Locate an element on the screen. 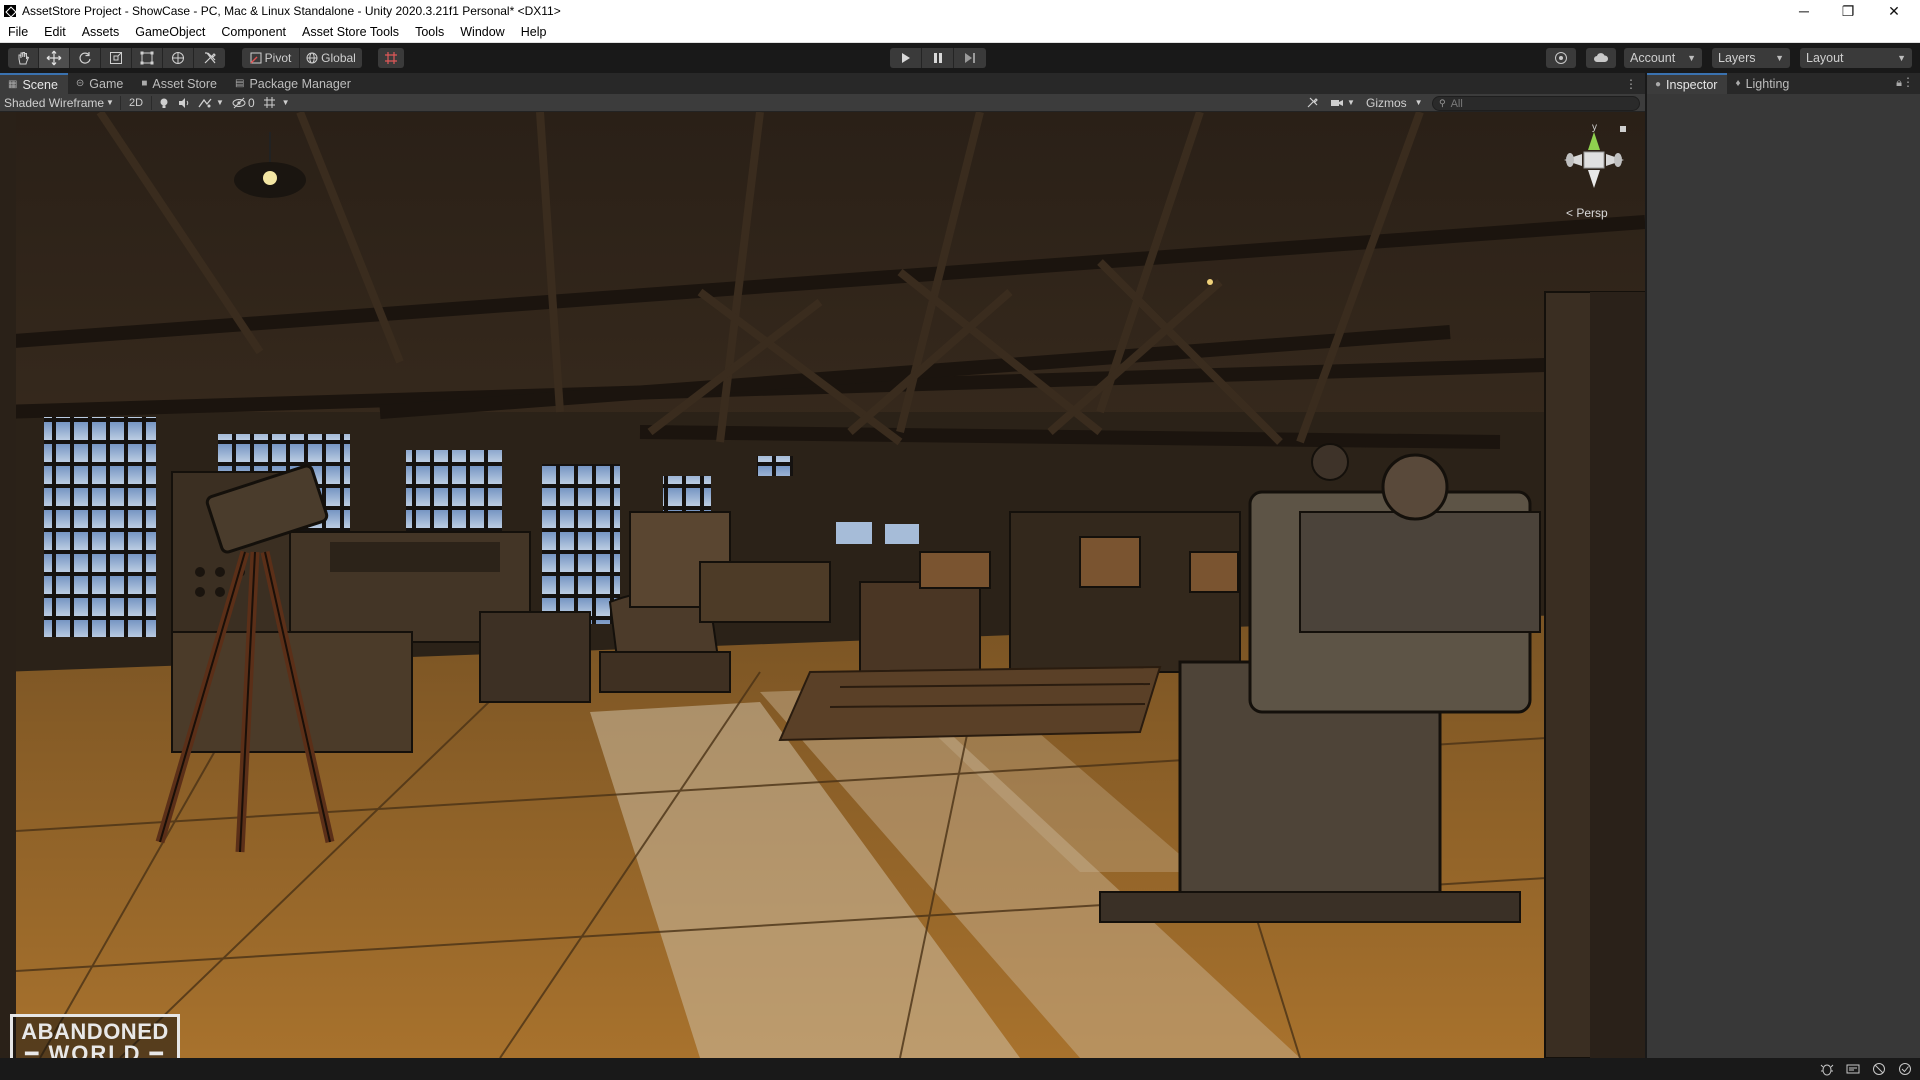 The image size is (1920, 1080). scene-tools-button is located at coordinates (1312, 103).